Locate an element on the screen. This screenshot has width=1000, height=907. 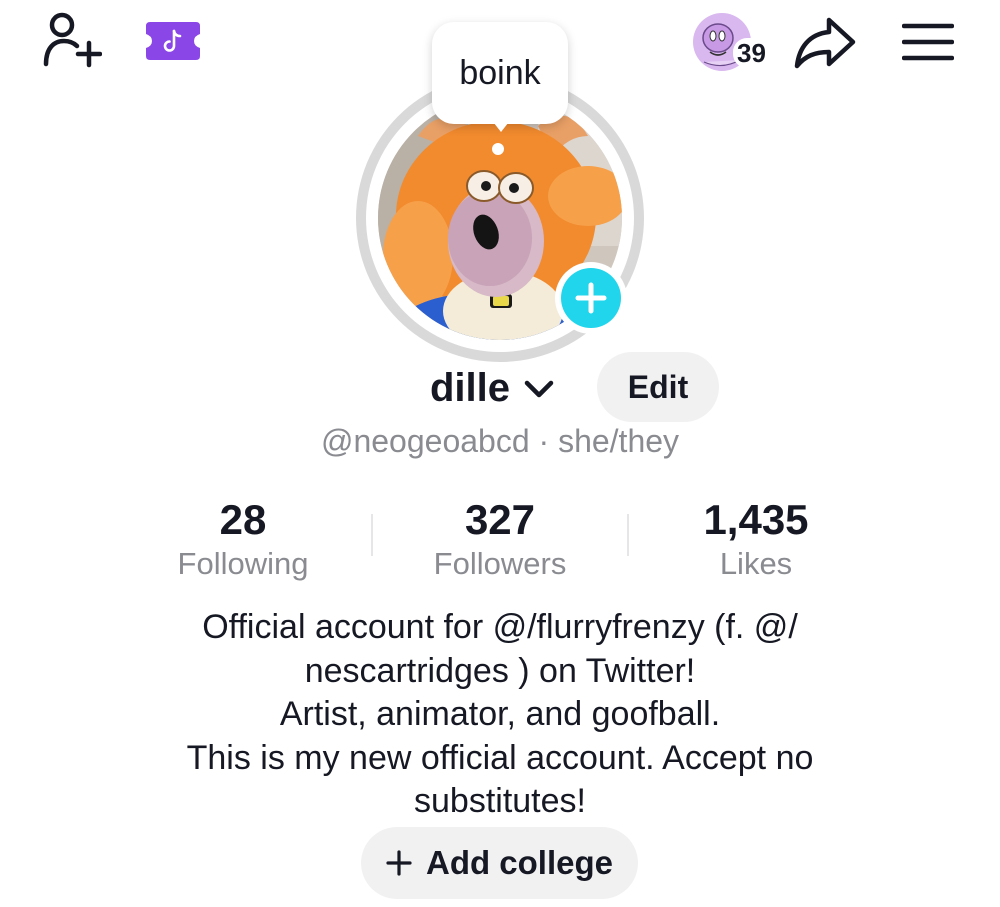
following-stat: 28 Following is located at coordinates (243, 540).